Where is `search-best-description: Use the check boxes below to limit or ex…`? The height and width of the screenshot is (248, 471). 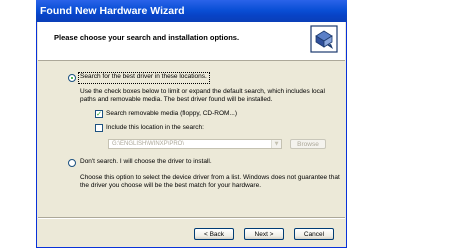 search-best-description: Use the check boxes below to limit or ex… is located at coordinates (202, 91).